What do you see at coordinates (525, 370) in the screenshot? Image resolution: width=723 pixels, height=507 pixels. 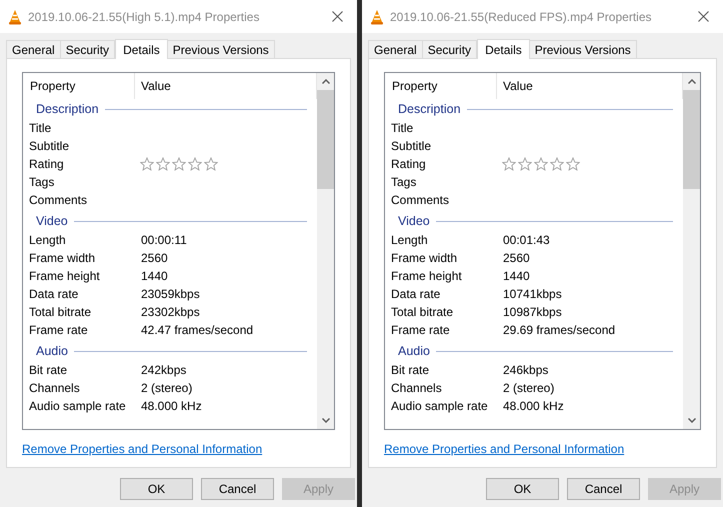 I see `property-value: 246kbps` at bounding box center [525, 370].